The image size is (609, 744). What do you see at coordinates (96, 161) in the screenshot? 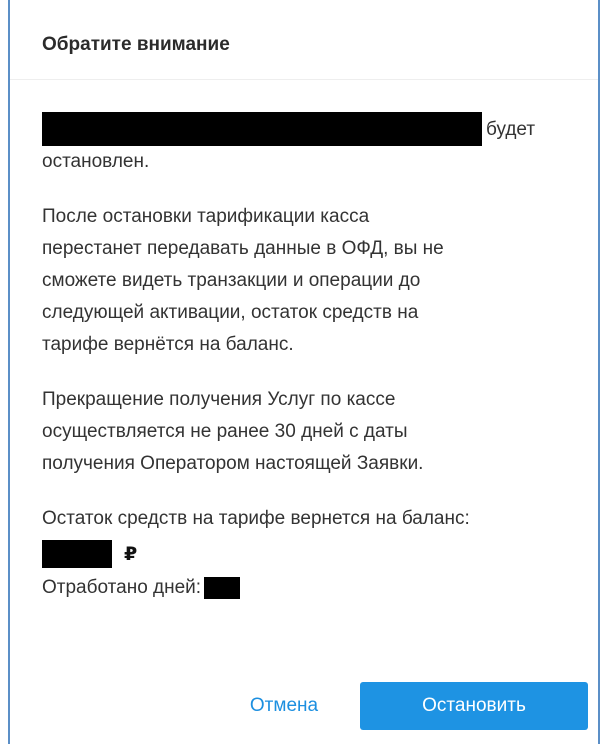
I see `notice-line-2: остановлен.` at bounding box center [96, 161].